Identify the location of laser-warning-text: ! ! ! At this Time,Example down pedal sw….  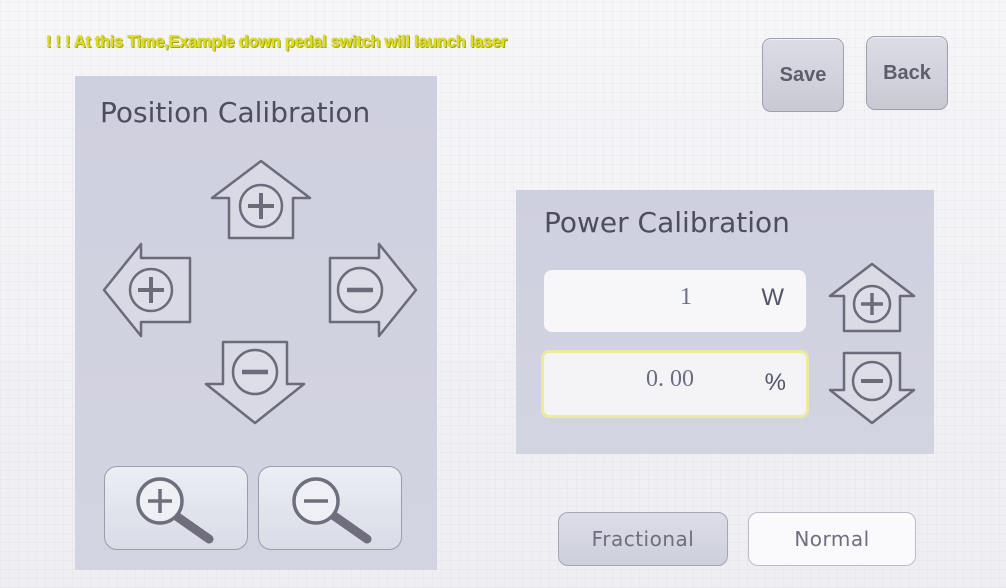
(276, 42).